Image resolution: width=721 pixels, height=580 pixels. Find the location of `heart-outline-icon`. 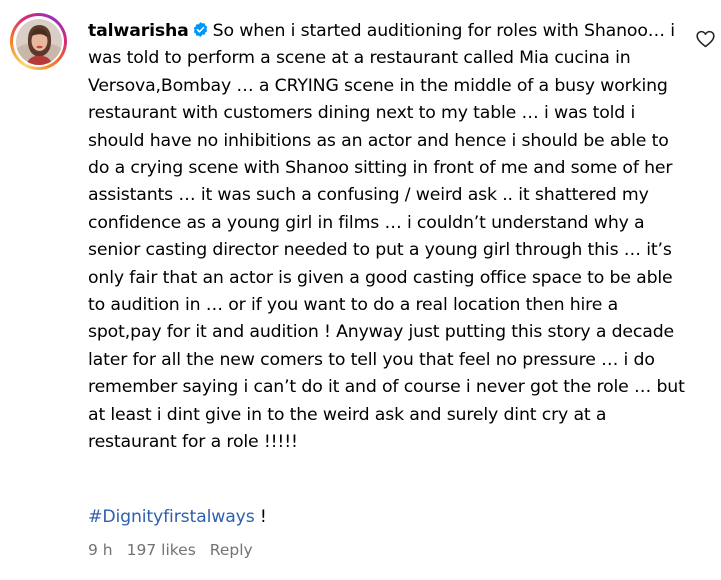

heart-outline-icon is located at coordinates (705, 39).